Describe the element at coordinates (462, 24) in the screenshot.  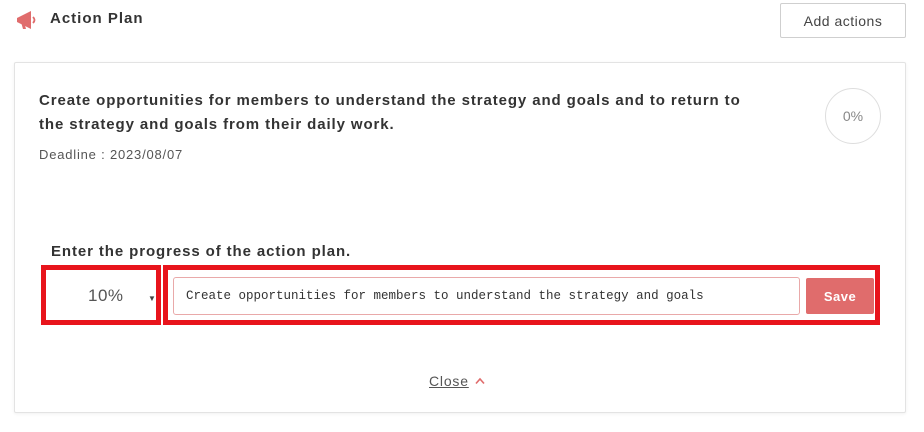
I see `action-plan-header: Action Plan Add actions` at that location.